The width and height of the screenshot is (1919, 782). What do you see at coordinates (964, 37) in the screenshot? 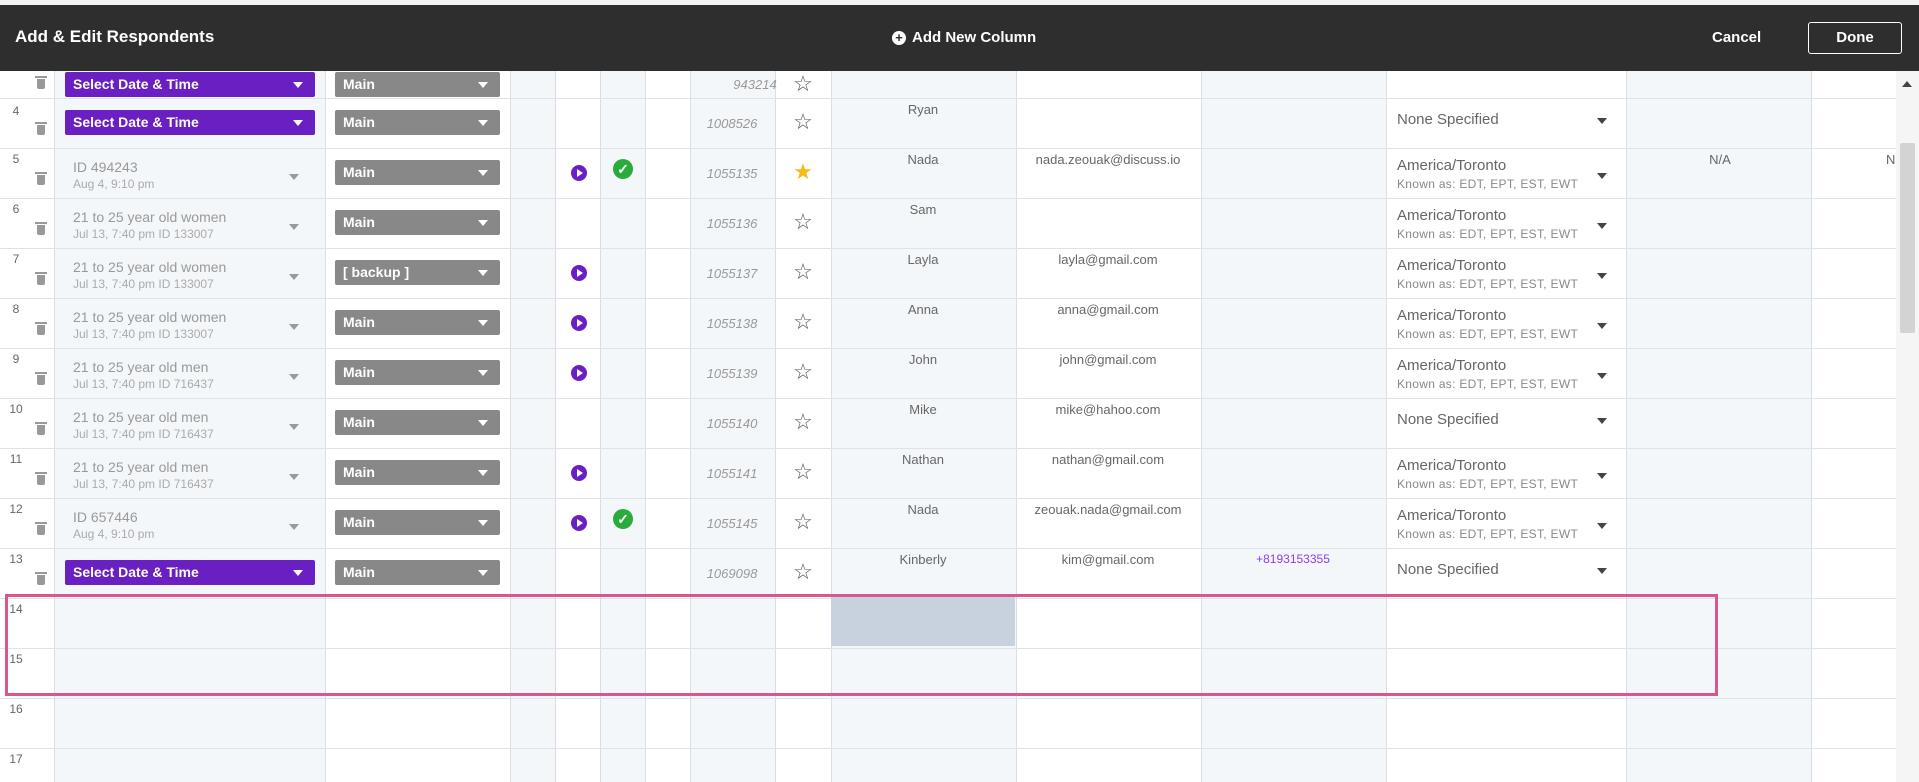
I see `add-new-column-button: + Add New Column` at bounding box center [964, 37].